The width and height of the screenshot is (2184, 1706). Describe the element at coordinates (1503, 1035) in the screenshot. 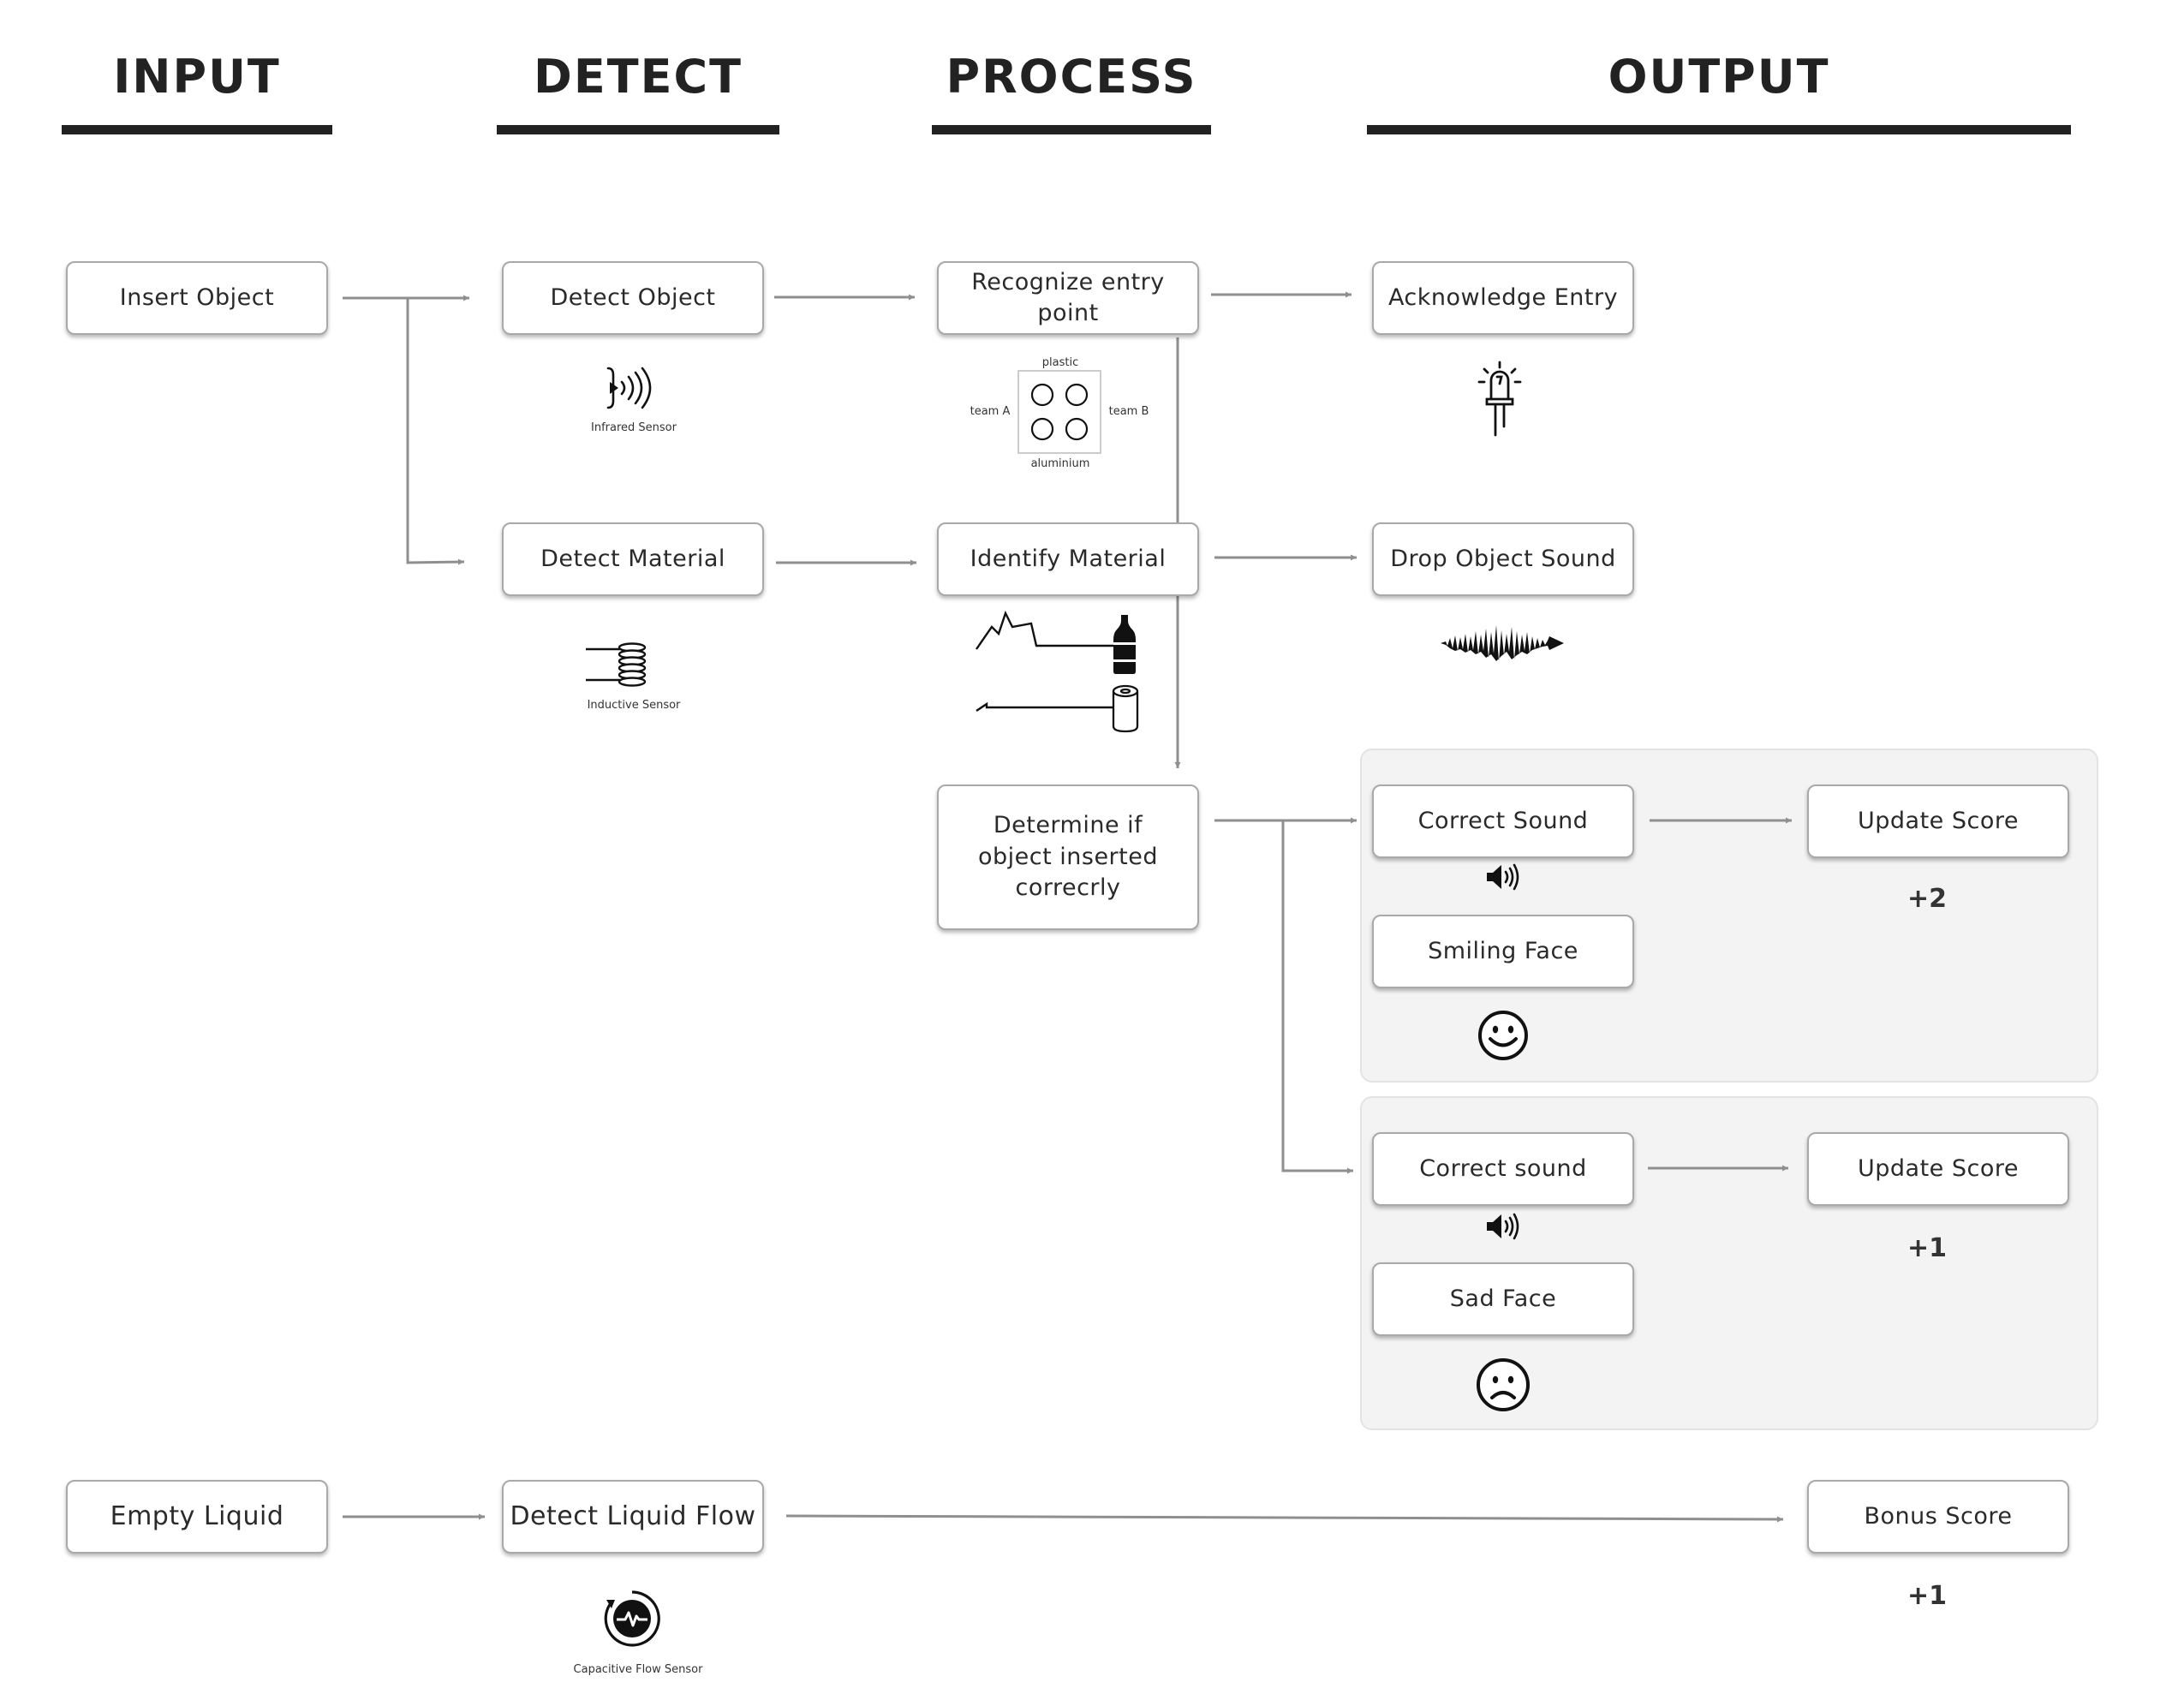

I see `smiling-face-icon` at that location.